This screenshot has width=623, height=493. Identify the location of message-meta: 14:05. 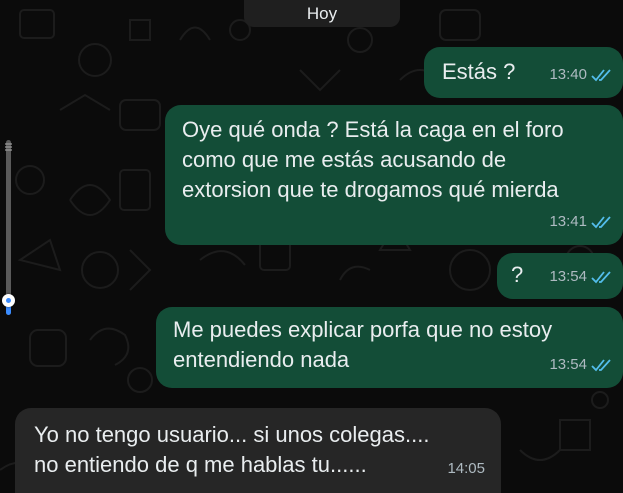
(466, 469).